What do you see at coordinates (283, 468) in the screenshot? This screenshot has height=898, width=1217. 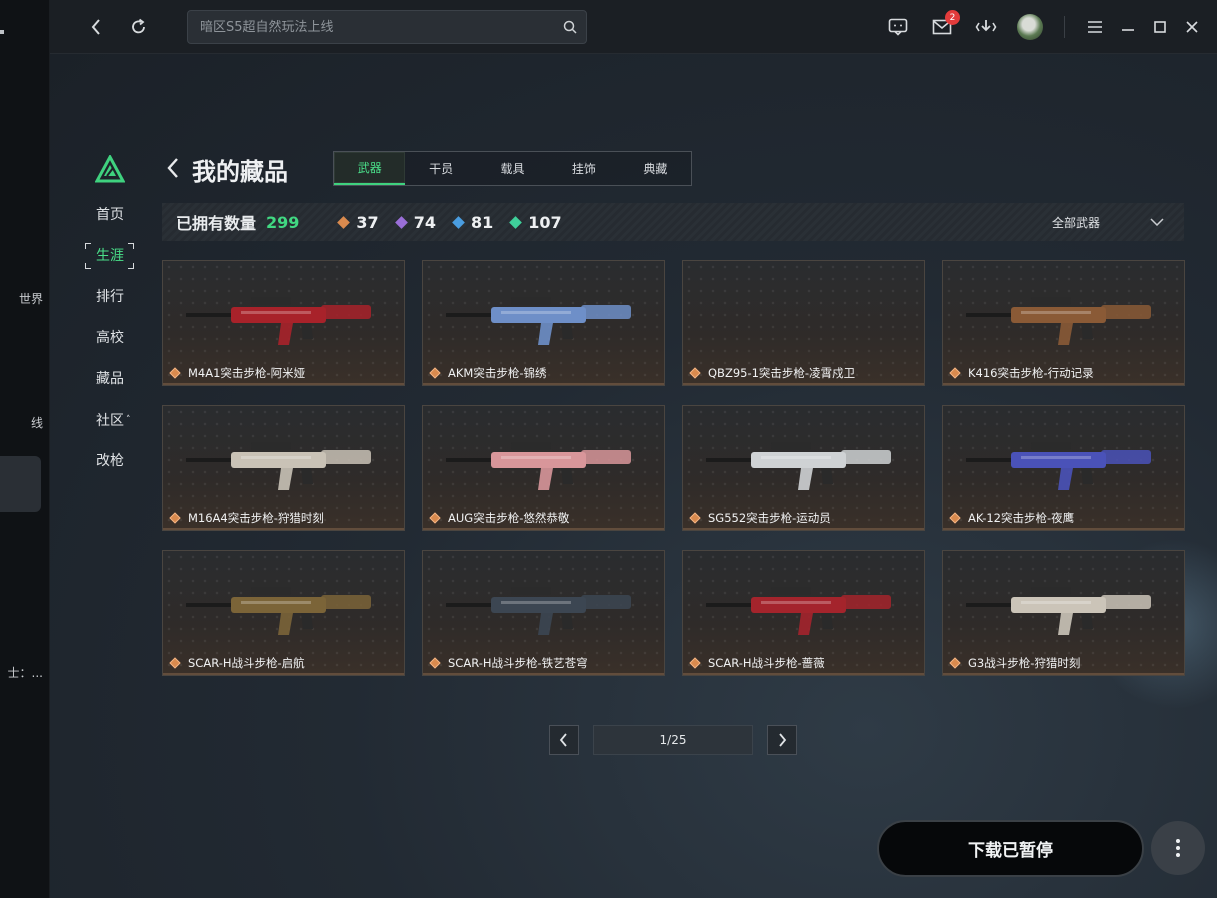 I see `collection-item-card: M16A4突击步枪-狩猎时刻` at bounding box center [283, 468].